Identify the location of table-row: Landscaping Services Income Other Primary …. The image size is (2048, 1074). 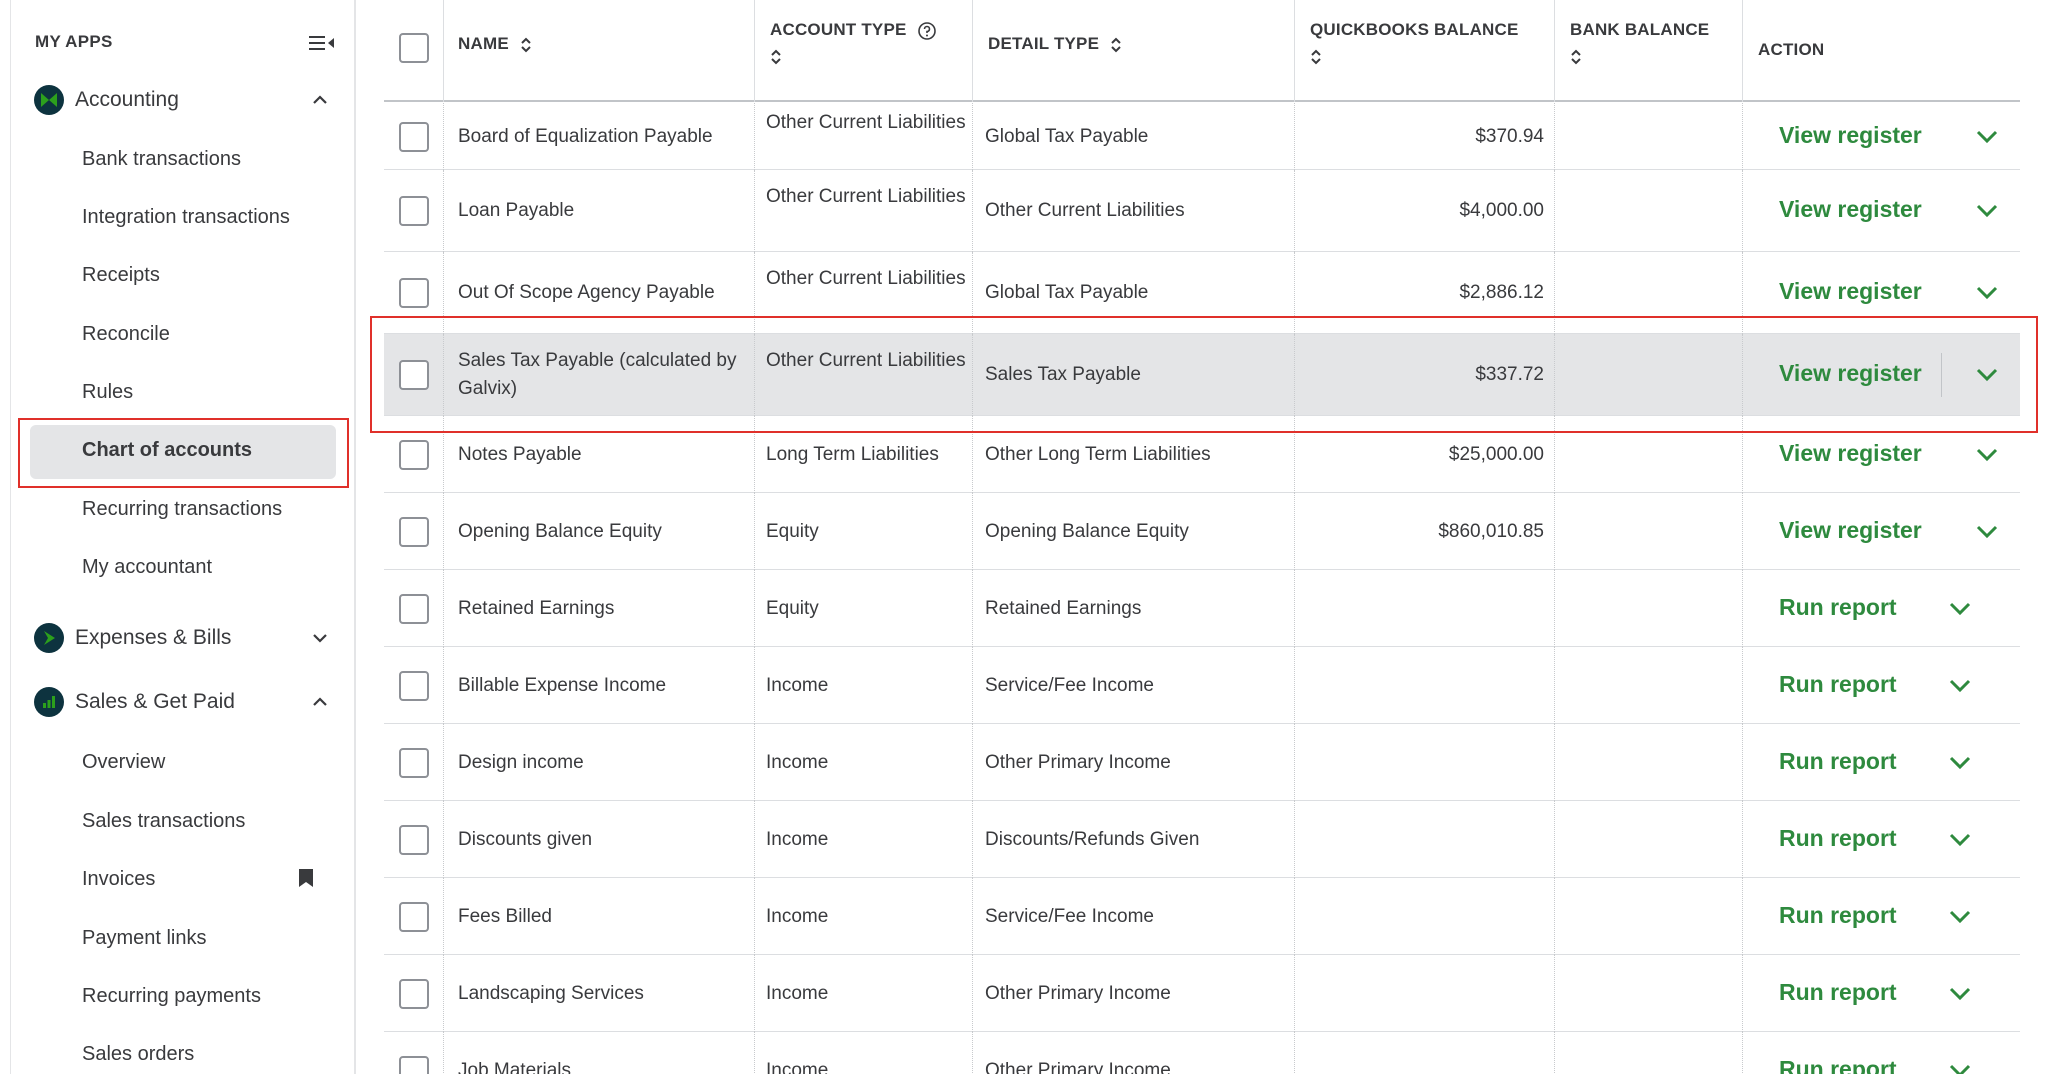
(1202, 993).